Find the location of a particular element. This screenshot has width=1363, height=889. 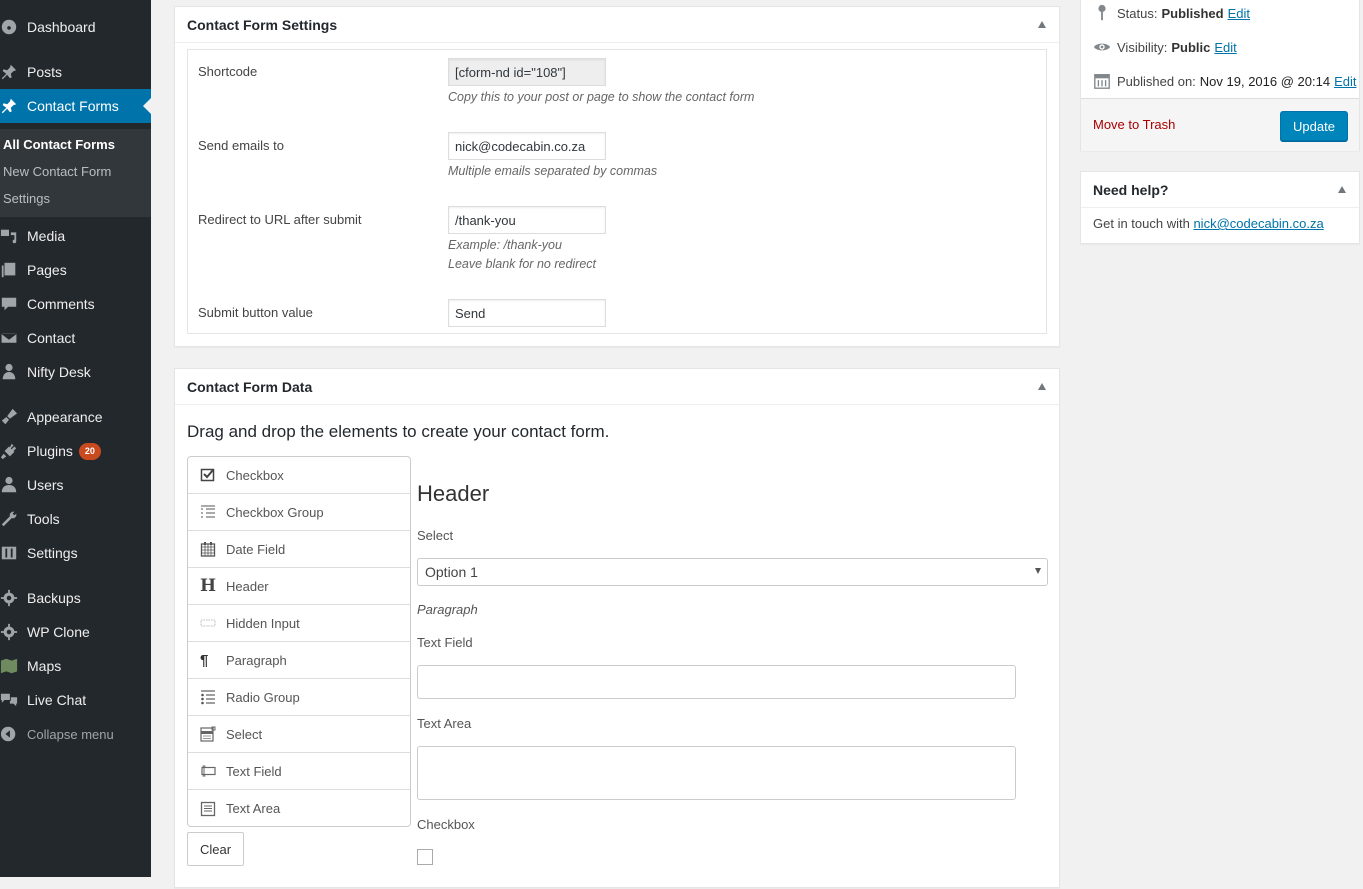

element-radio-group: Radio Group is located at coordinates (299, 697).